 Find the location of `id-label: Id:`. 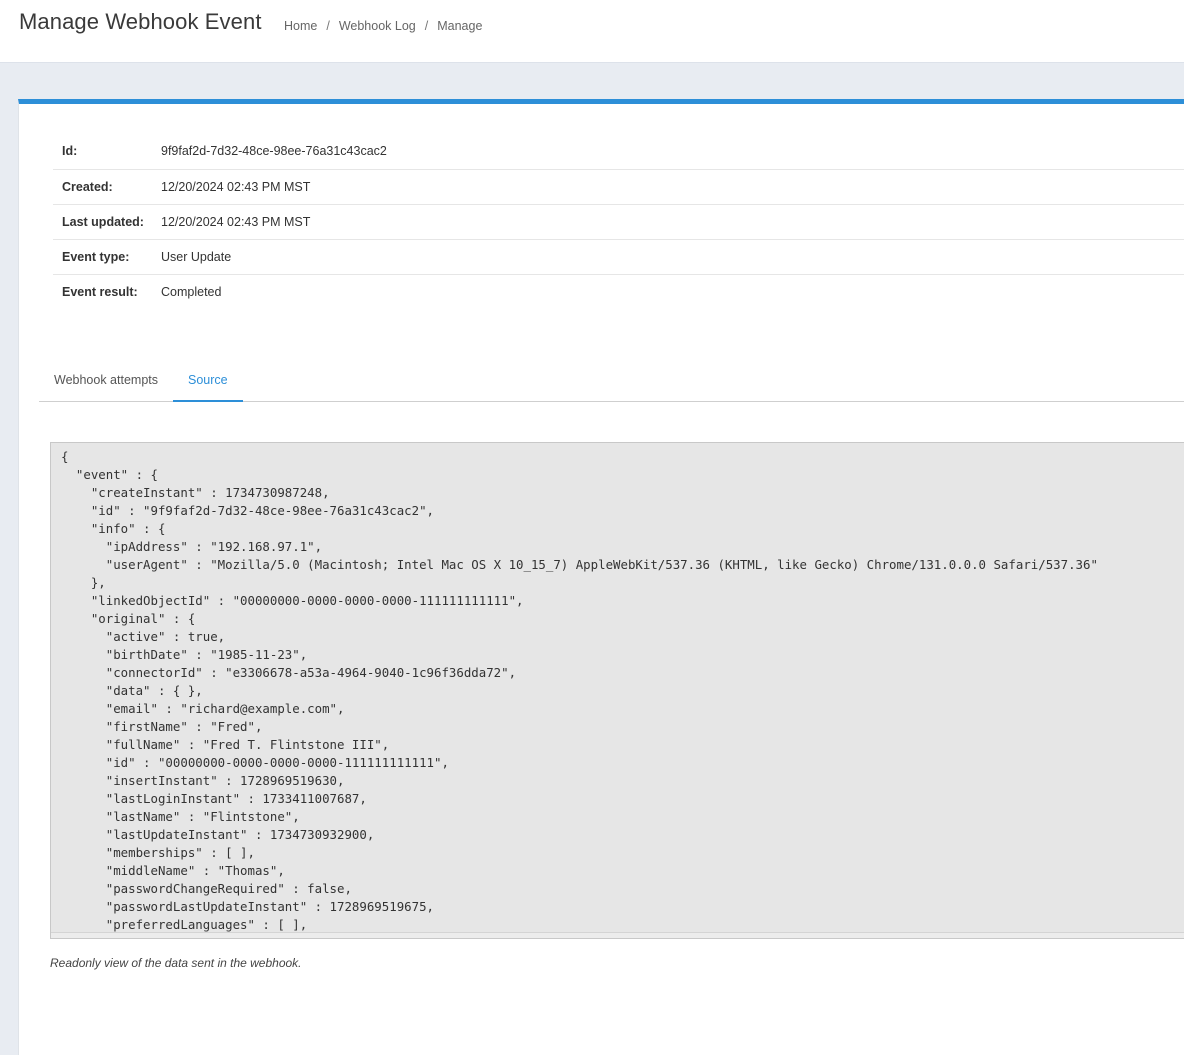

id-label: Id: is located at coordinates (70, 151).